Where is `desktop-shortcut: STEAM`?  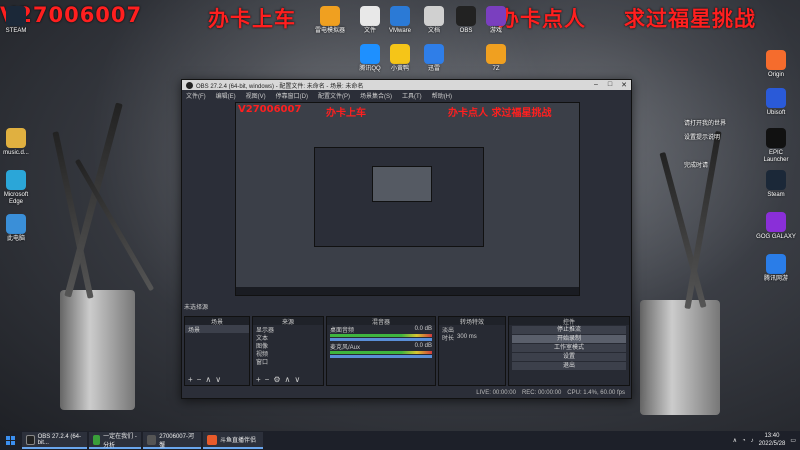
desktop-shortcut: STEAM is located at coordinates (18, 20).